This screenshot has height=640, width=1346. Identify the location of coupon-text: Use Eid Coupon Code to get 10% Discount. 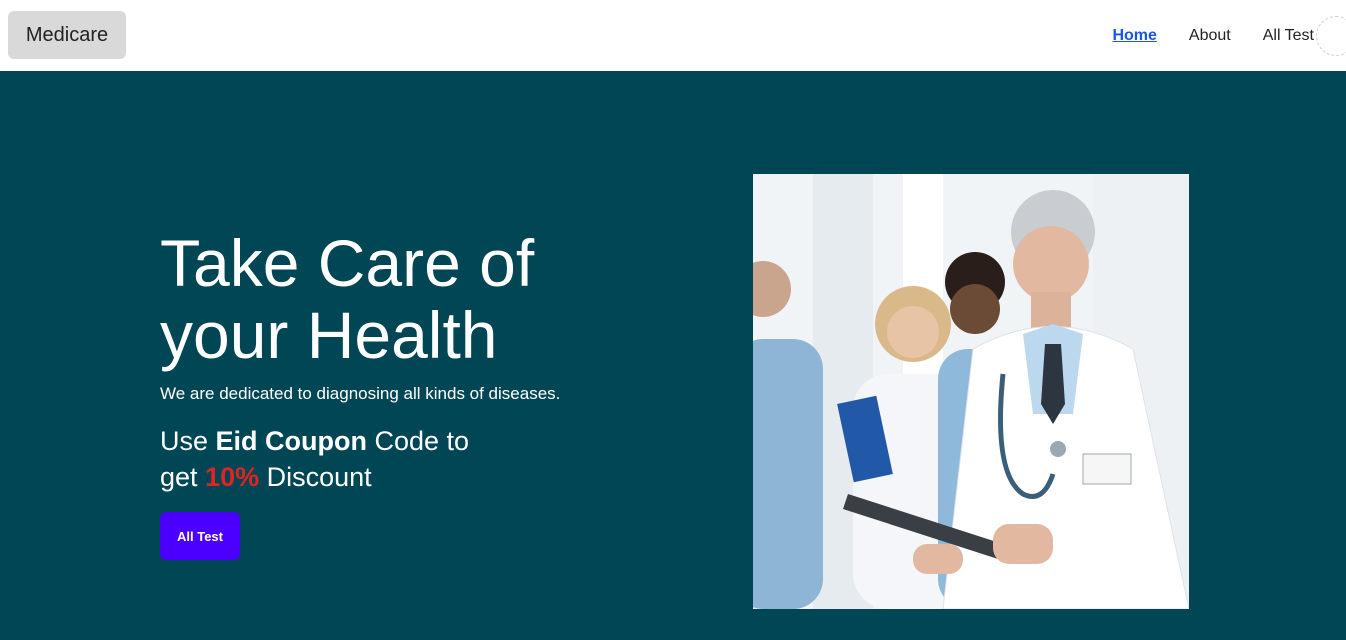
(340, 459).